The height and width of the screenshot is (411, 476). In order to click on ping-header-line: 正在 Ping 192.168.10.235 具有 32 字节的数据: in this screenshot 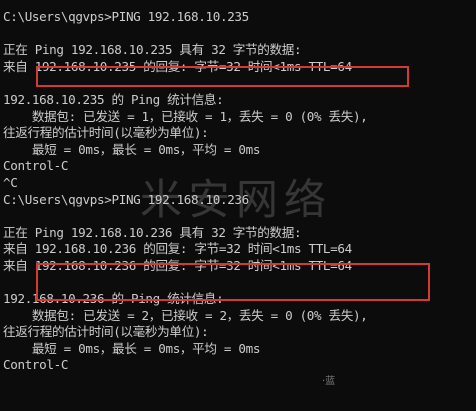, I will do `click(152, 50)`.